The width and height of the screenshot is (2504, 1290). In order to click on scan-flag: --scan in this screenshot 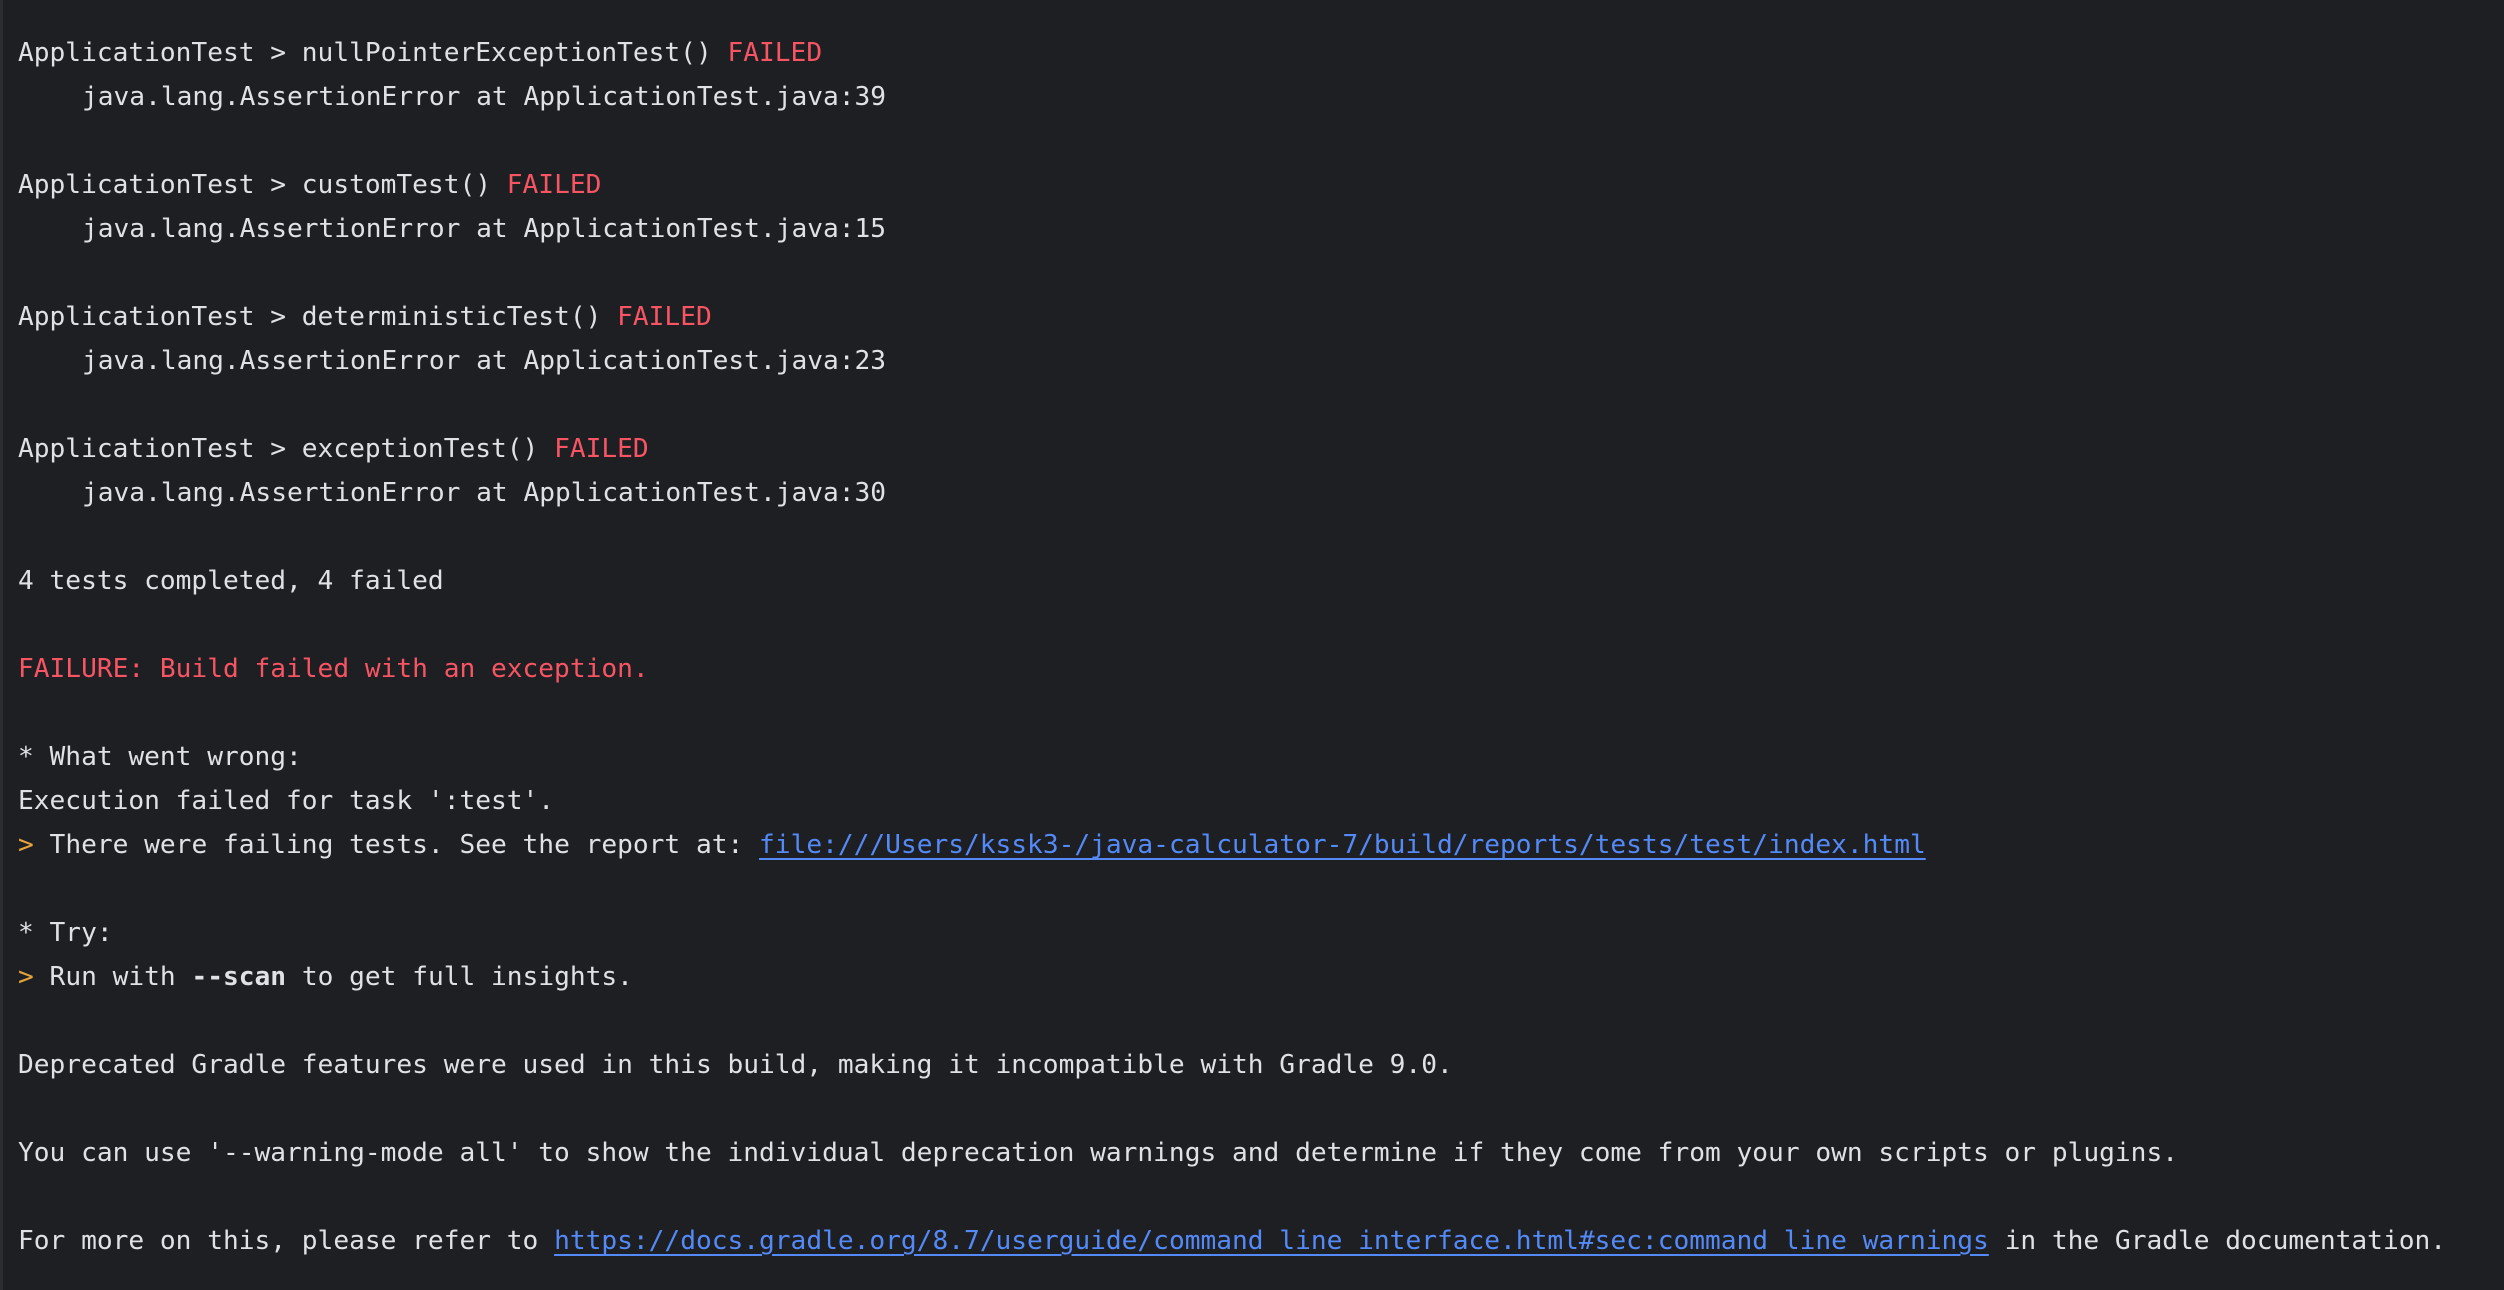, I will do `click(239, 977)`.